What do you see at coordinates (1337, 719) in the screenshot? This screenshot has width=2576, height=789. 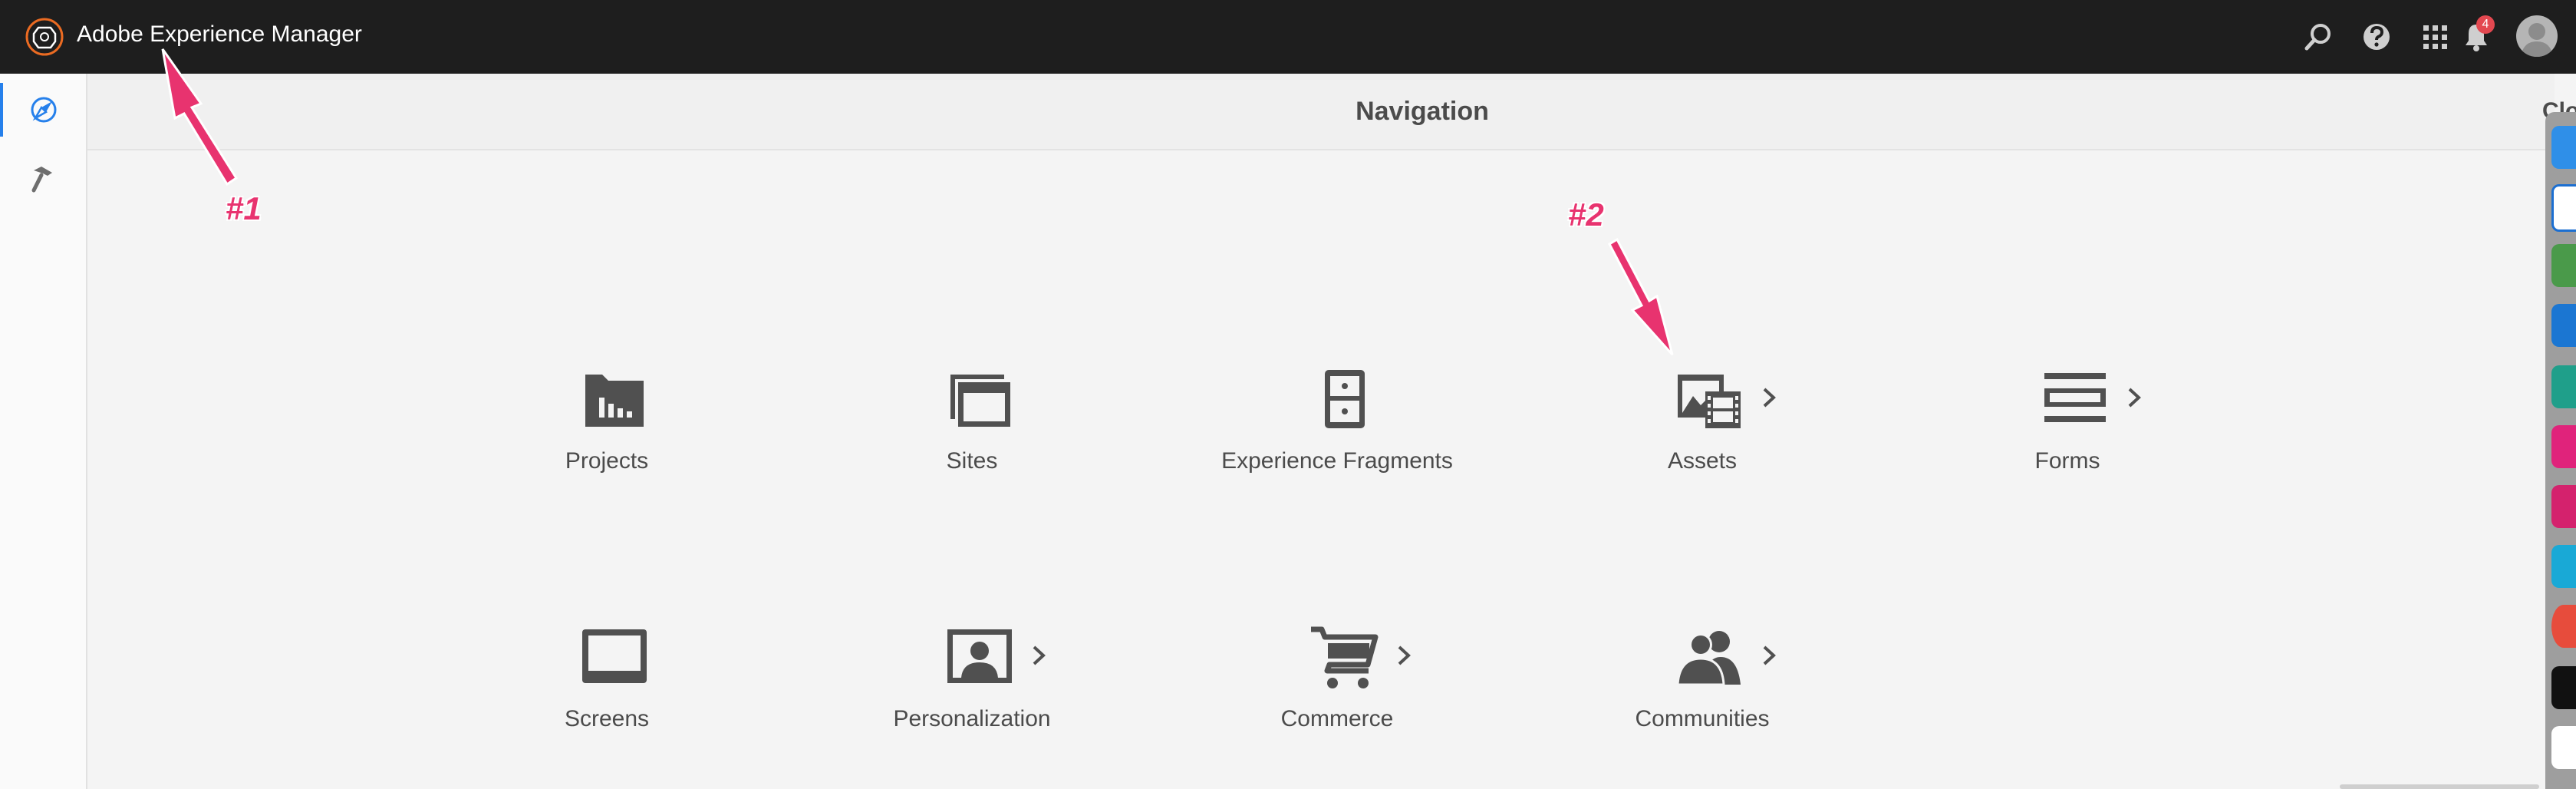 I see `nav-tile-label: Commerce` at bounding box center [1337, 719].